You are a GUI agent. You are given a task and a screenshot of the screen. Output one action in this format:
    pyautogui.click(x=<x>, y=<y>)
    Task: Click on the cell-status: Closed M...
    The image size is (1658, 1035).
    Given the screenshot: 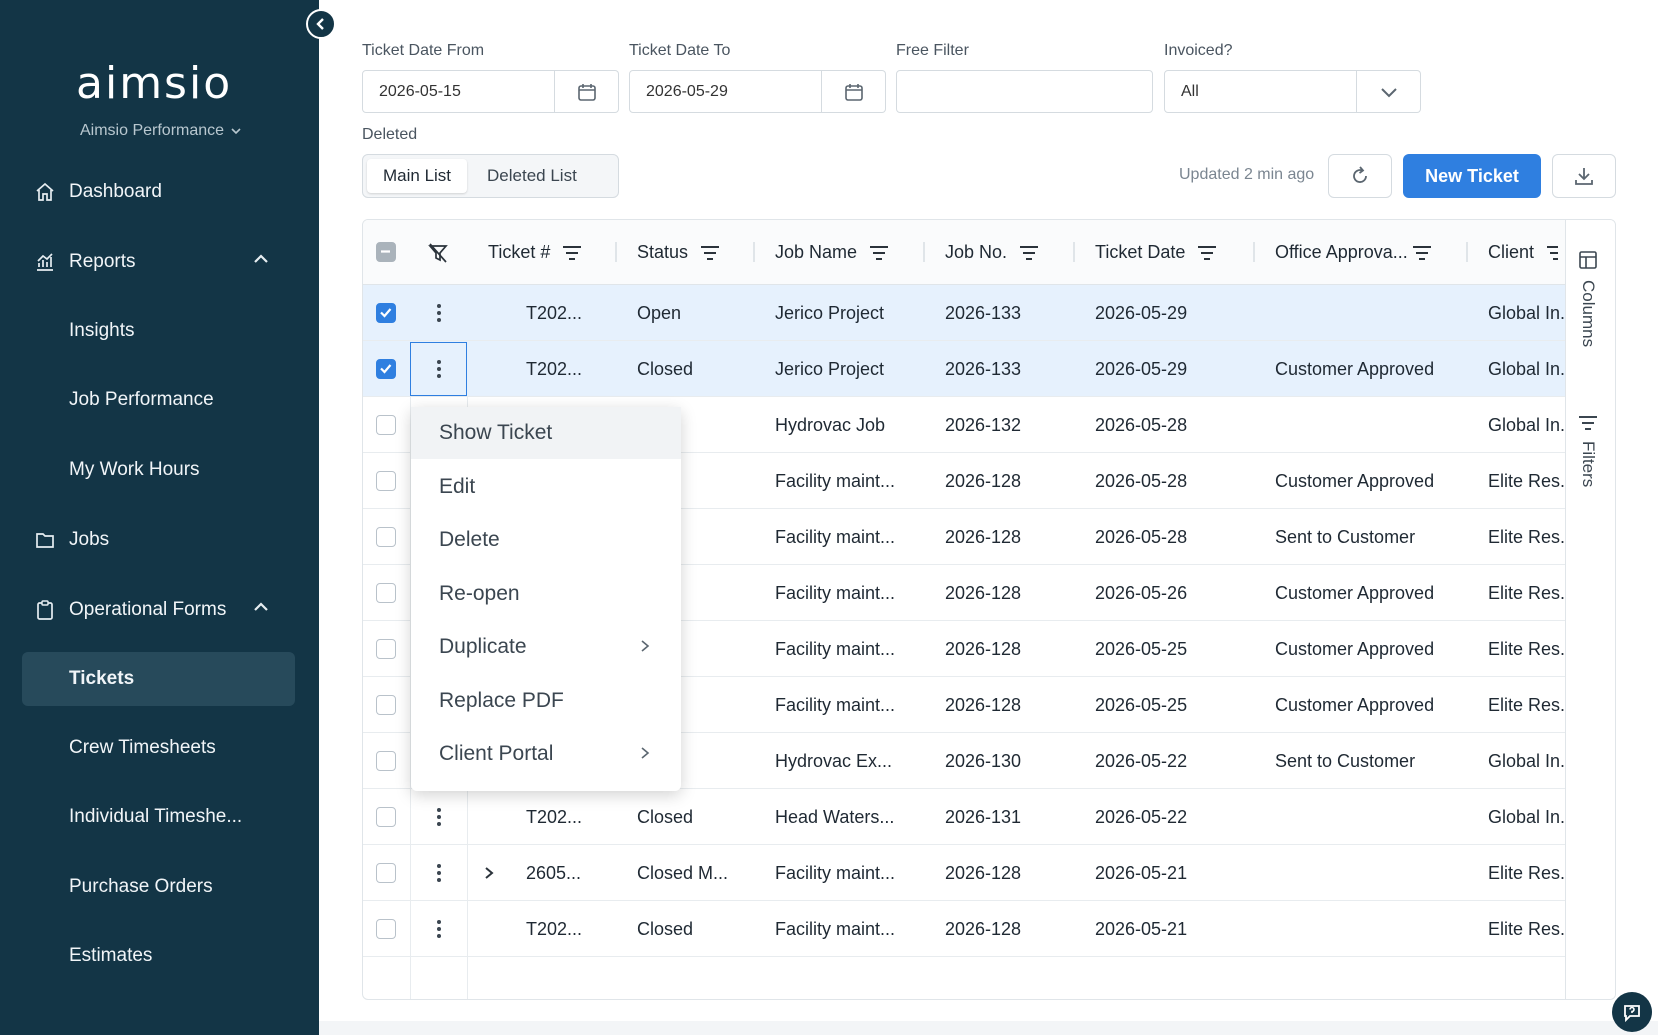 What is the action you would take?
    pyautogui.click(x=683, y=872)
    